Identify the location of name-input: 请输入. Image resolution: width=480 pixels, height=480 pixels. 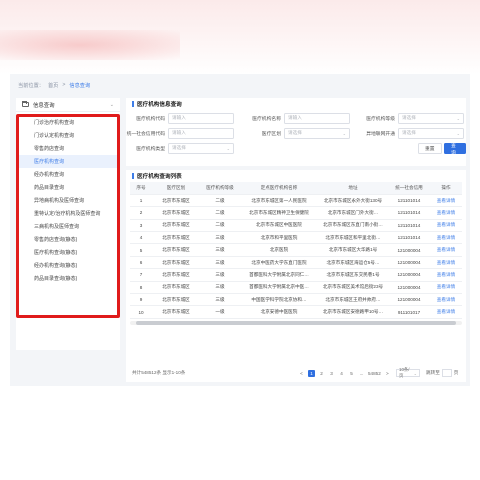
(317, 118).